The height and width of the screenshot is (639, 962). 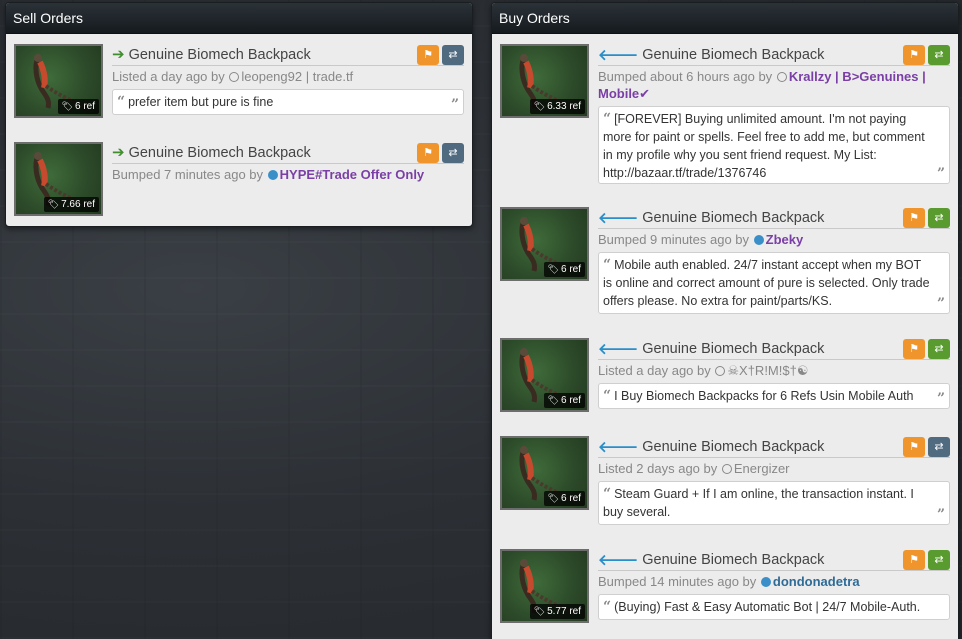 I want to click on user-link: HYPE#Trade Offer Only, so click(x=352, y=174).